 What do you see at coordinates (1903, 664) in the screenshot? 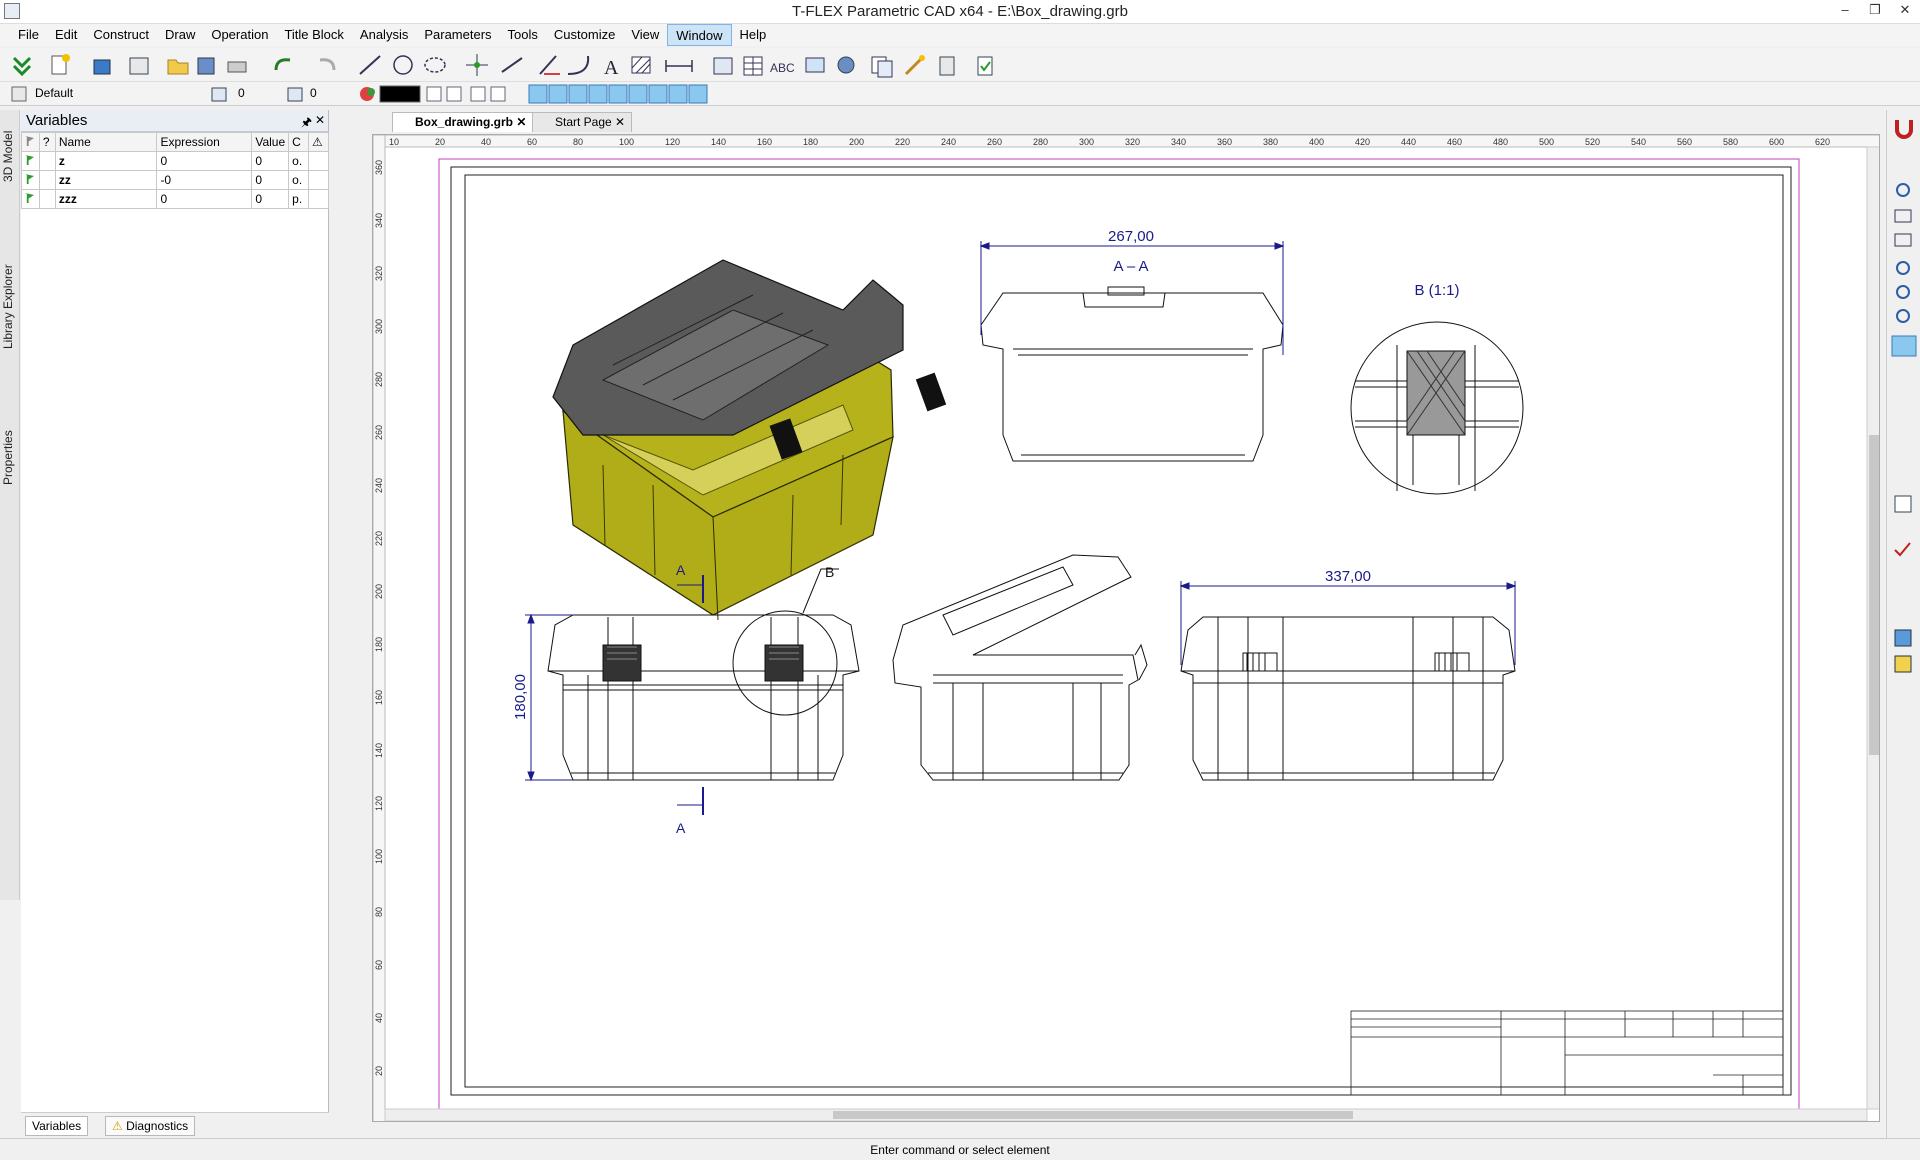
I see `layer-cube-icon` at bounding box center [1903, 664].